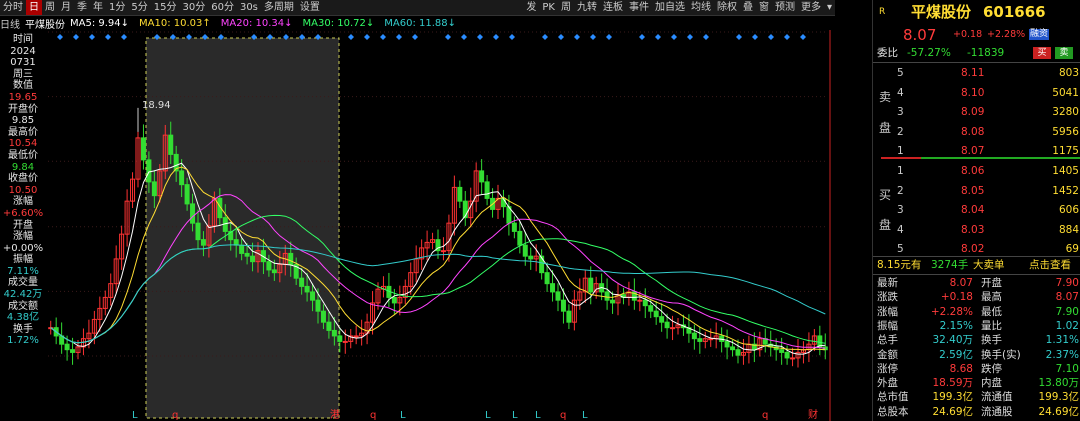 This screenshot has height=421, width=1080. Describe the element at coordinates (961, 283) in the screenshot. I see `stat-value: 8.07` at that location.